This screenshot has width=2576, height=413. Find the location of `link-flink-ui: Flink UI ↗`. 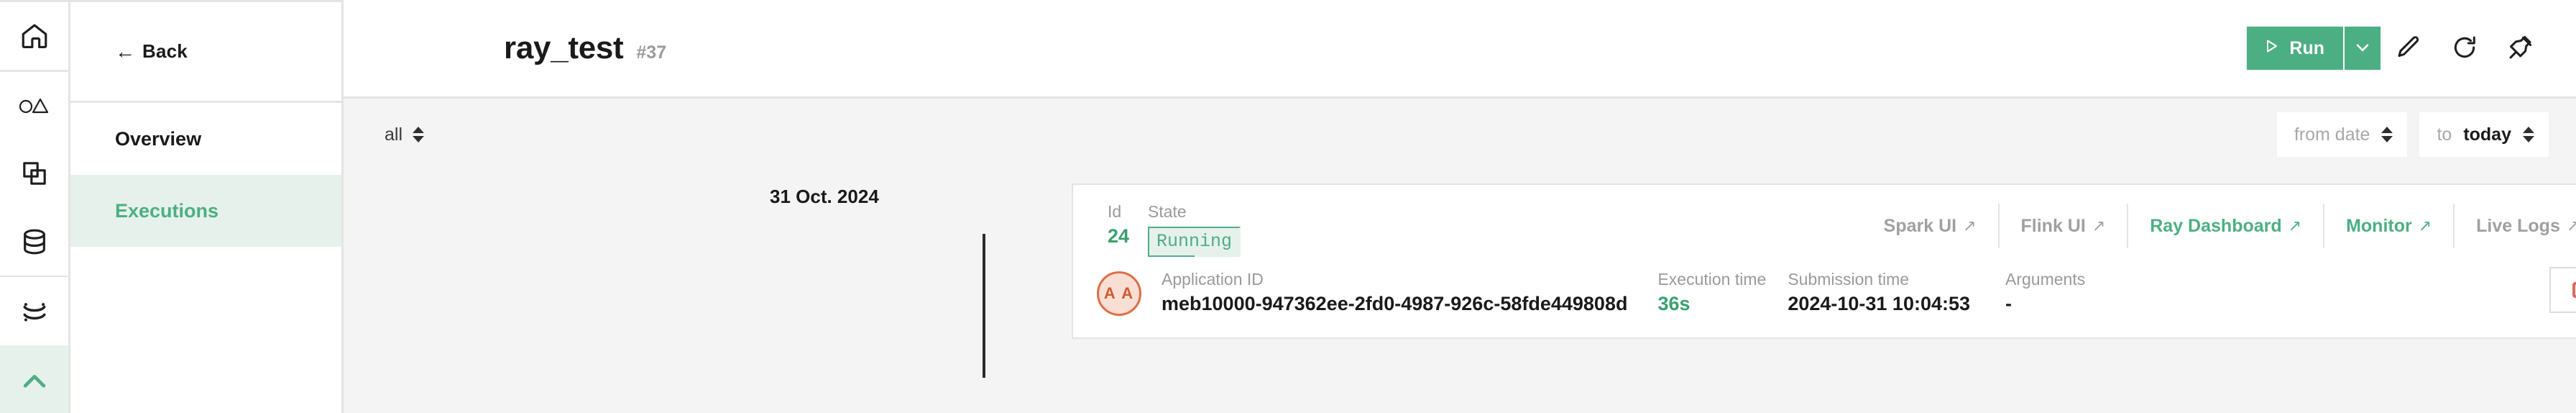

link-flink-ui: Flink UI ↗ is located at coordinates (2062, 226).